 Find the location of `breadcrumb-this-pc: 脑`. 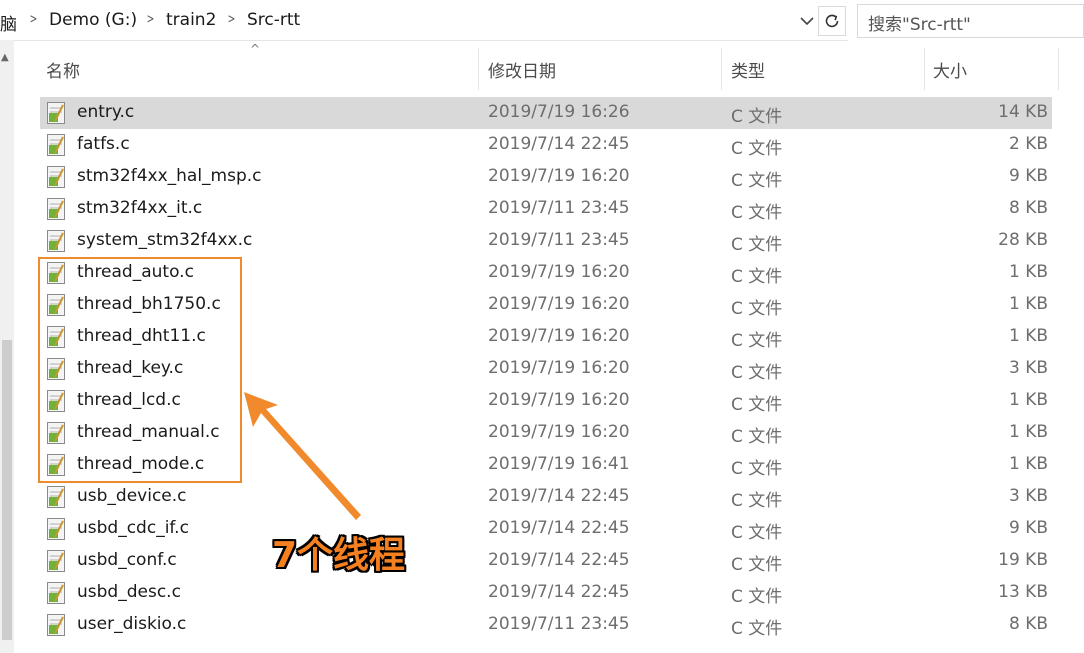

breadcrumb-this-pc: 脑 is located at coordinates (8, 22).